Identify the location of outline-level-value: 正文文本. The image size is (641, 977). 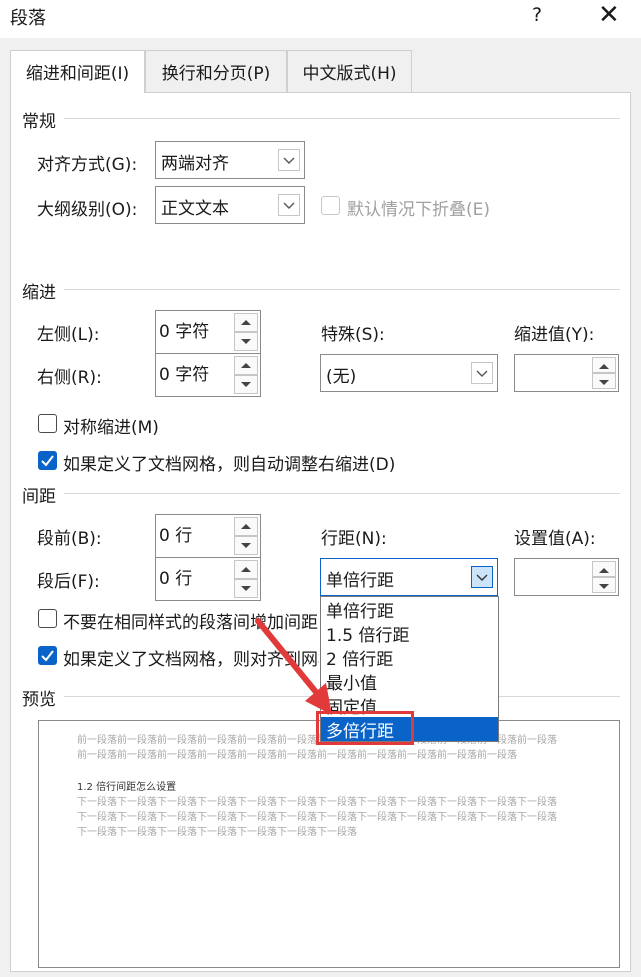
(195, 209).